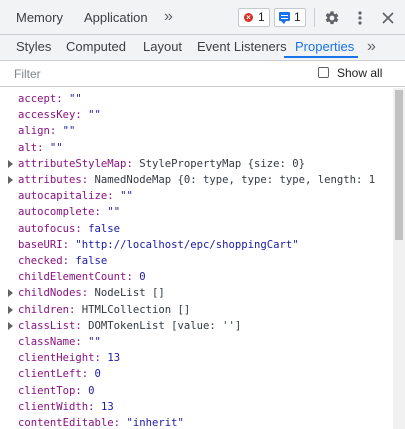 The image size is (405, 429). I want to click on property-key: autocomplete: "", so click(69, 212).